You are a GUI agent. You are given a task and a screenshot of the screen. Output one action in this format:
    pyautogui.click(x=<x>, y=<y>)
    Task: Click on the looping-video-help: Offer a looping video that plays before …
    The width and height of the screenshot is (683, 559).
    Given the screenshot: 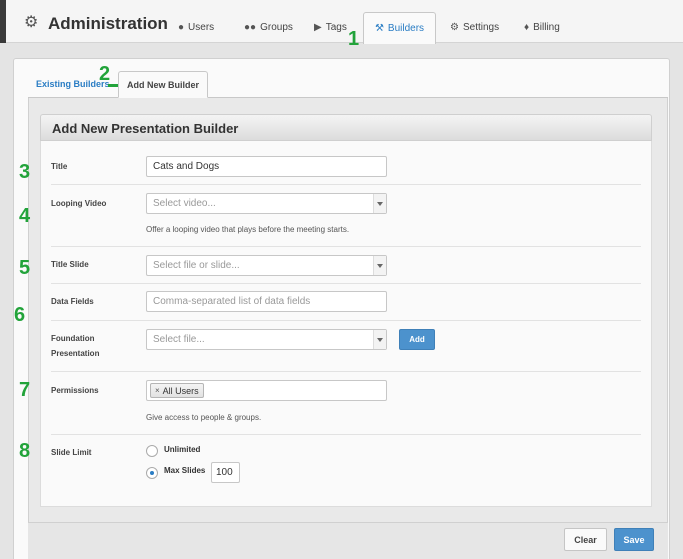 What is the action you would take?
    pyautogui.click(x=248, y=229)
    